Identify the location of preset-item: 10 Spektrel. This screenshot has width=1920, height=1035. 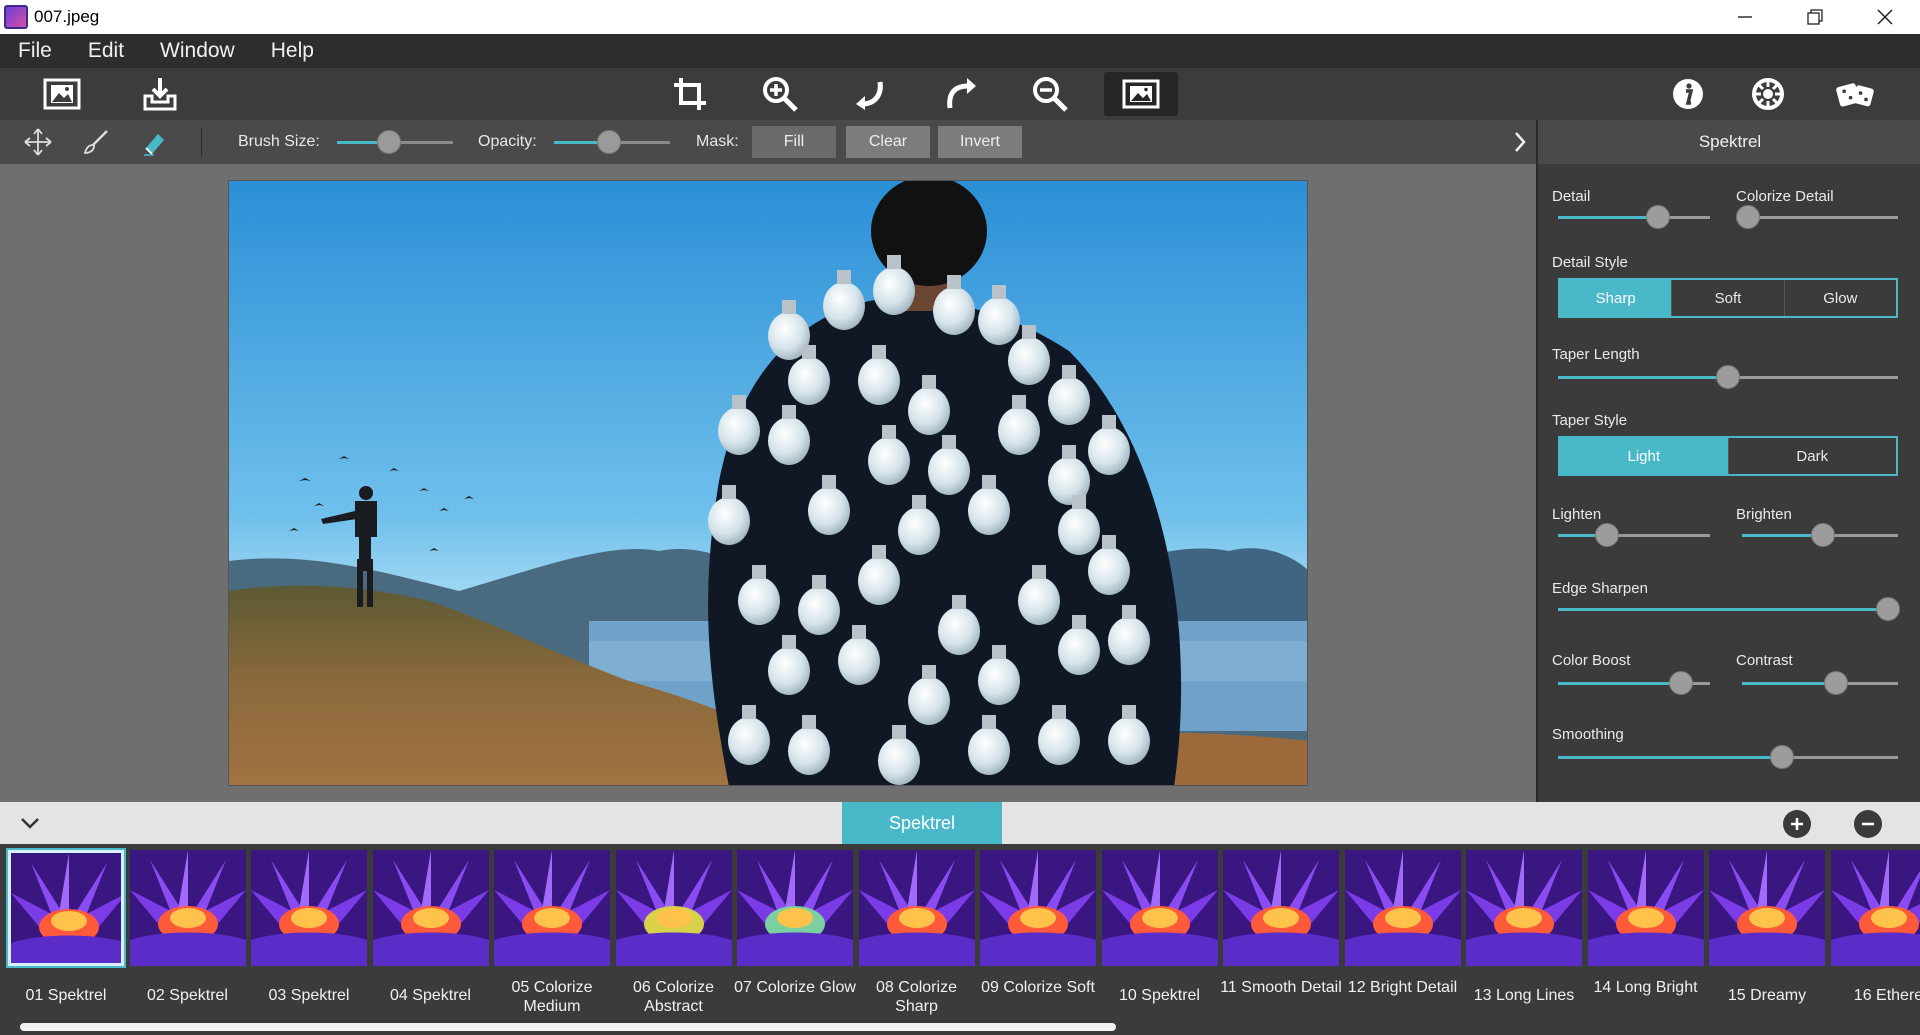
(1159, 940).